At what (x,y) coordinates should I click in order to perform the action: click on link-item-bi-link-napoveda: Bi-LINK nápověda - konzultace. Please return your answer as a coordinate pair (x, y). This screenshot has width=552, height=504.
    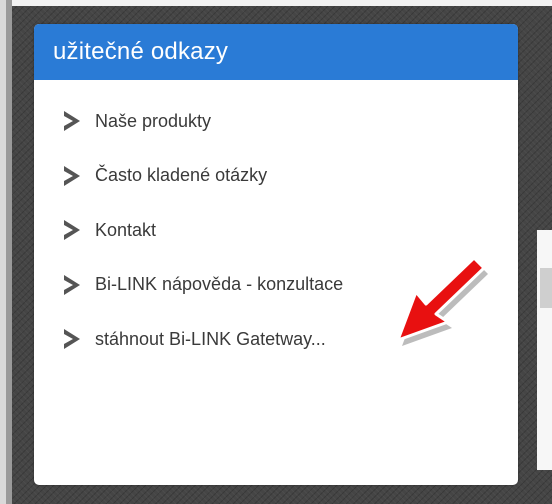
    Looking at the image, I should click on (289, 285).